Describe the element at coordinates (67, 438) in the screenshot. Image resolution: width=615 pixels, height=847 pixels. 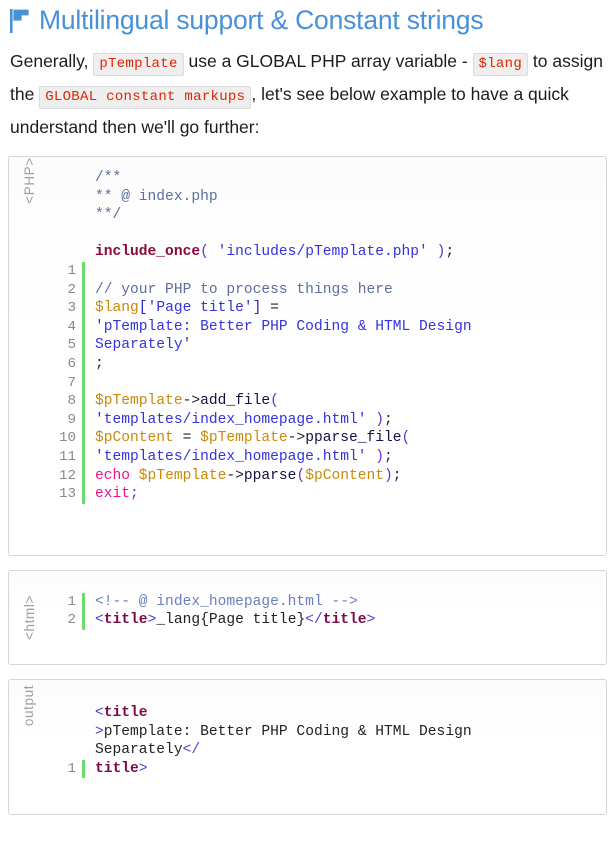
I see `line-number: 10` at that location.